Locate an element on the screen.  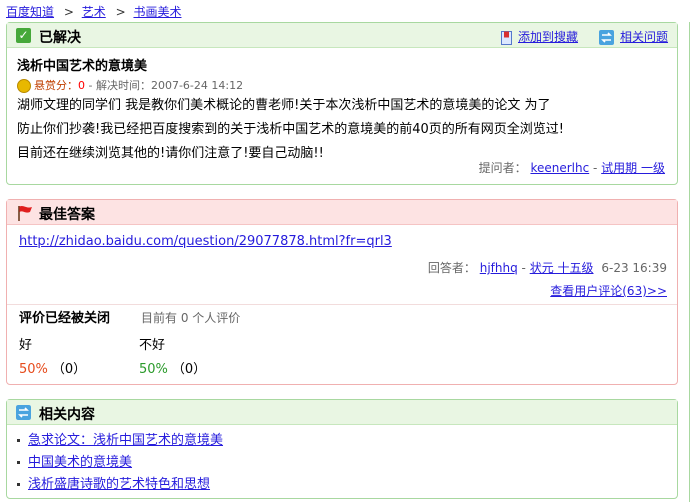
best-answer-title: 最佳答案 is located at coordinates (67, 215).